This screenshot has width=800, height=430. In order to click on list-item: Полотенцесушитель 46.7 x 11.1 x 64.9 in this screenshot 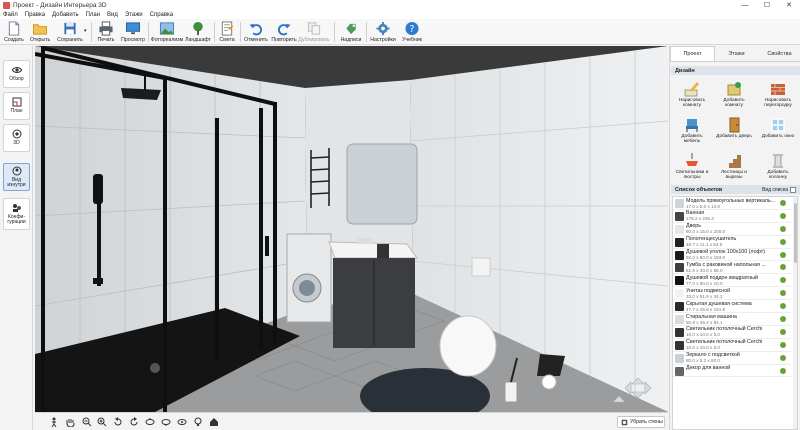, I will do `click(732, 242)`.